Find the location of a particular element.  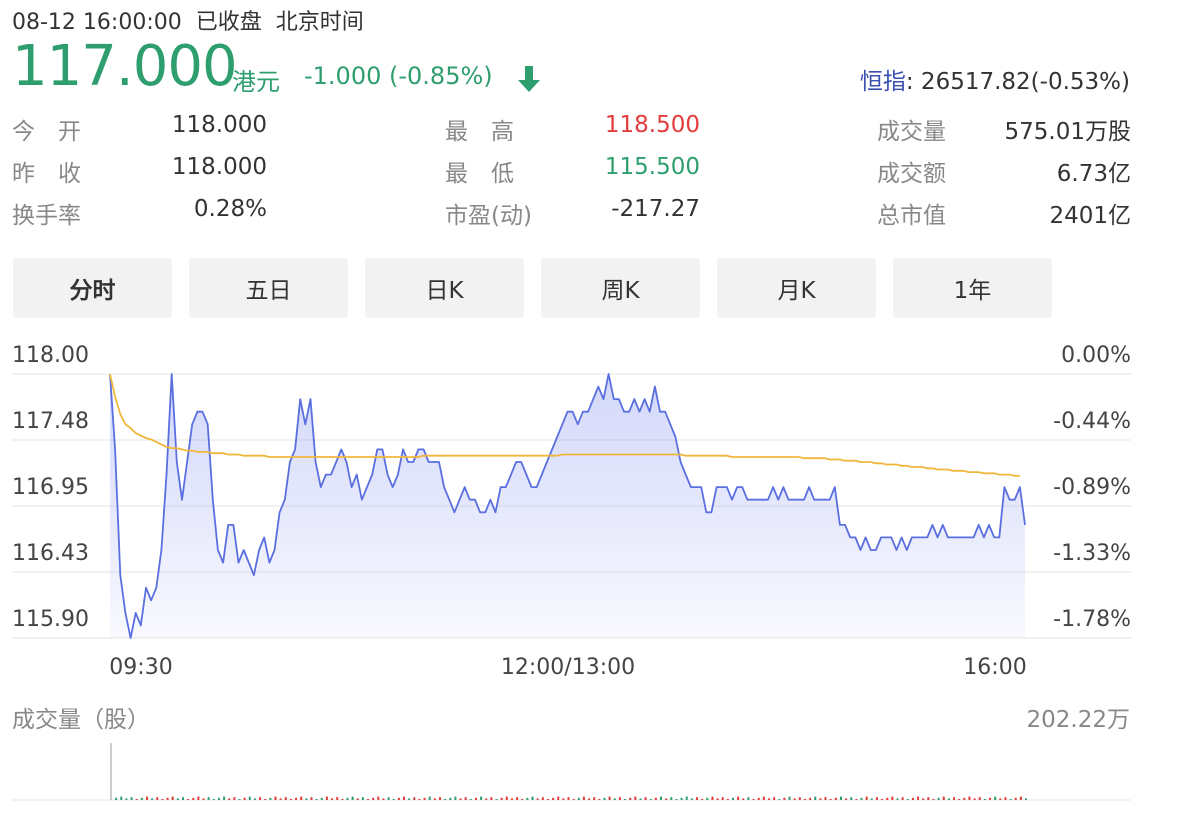

stat-label: 成交量 is located at coordinates (911, 132).